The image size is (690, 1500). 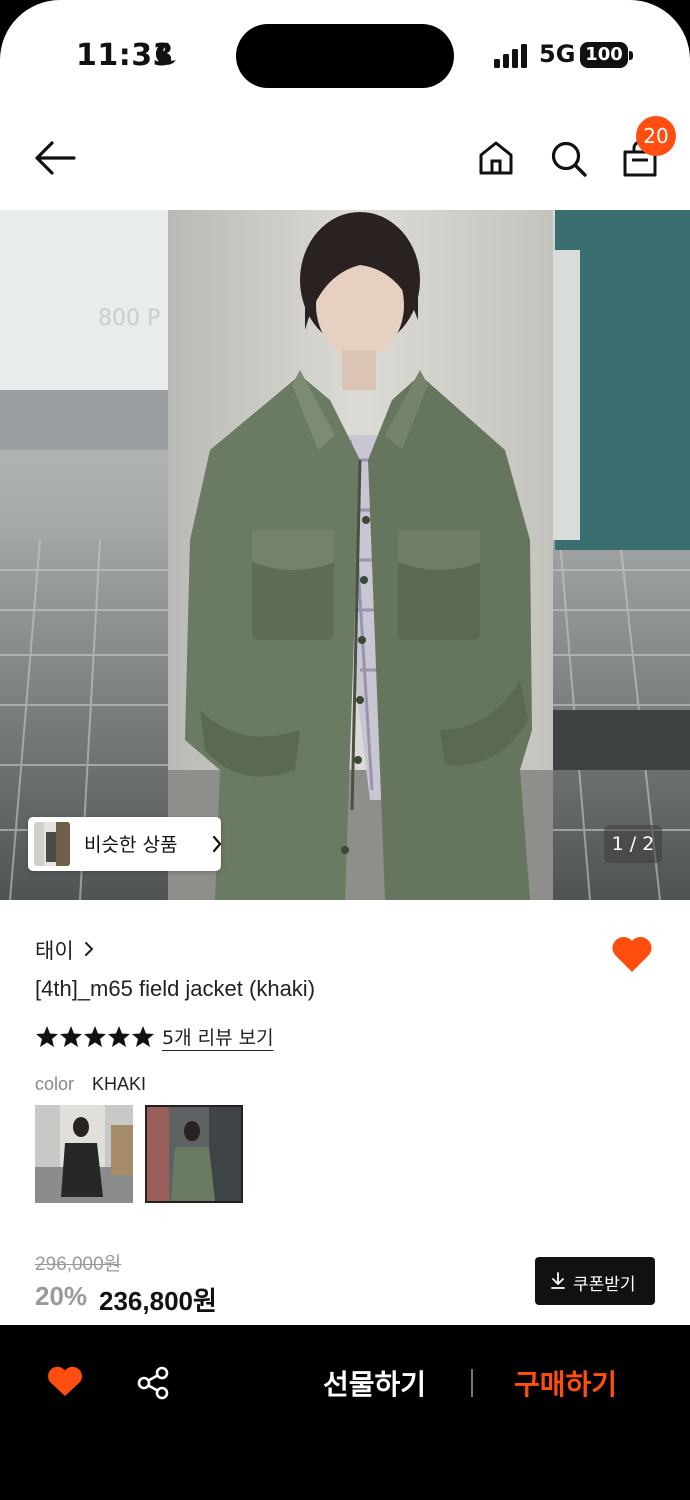 What do you see at coordinates (78, 1264) in the screenshot?
I see `original-price: 296,000원` at bounding box center [78, 1264].